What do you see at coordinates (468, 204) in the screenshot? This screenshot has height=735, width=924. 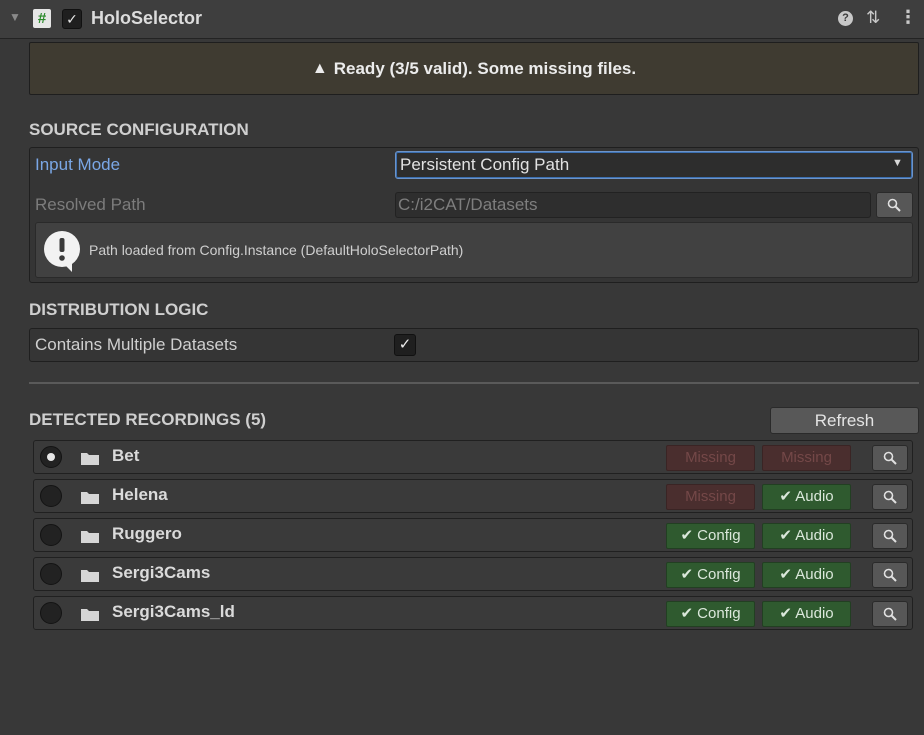 I see `resolved-path-value: C:/i2CAT/Datasets` at bounding box center [468, 204].